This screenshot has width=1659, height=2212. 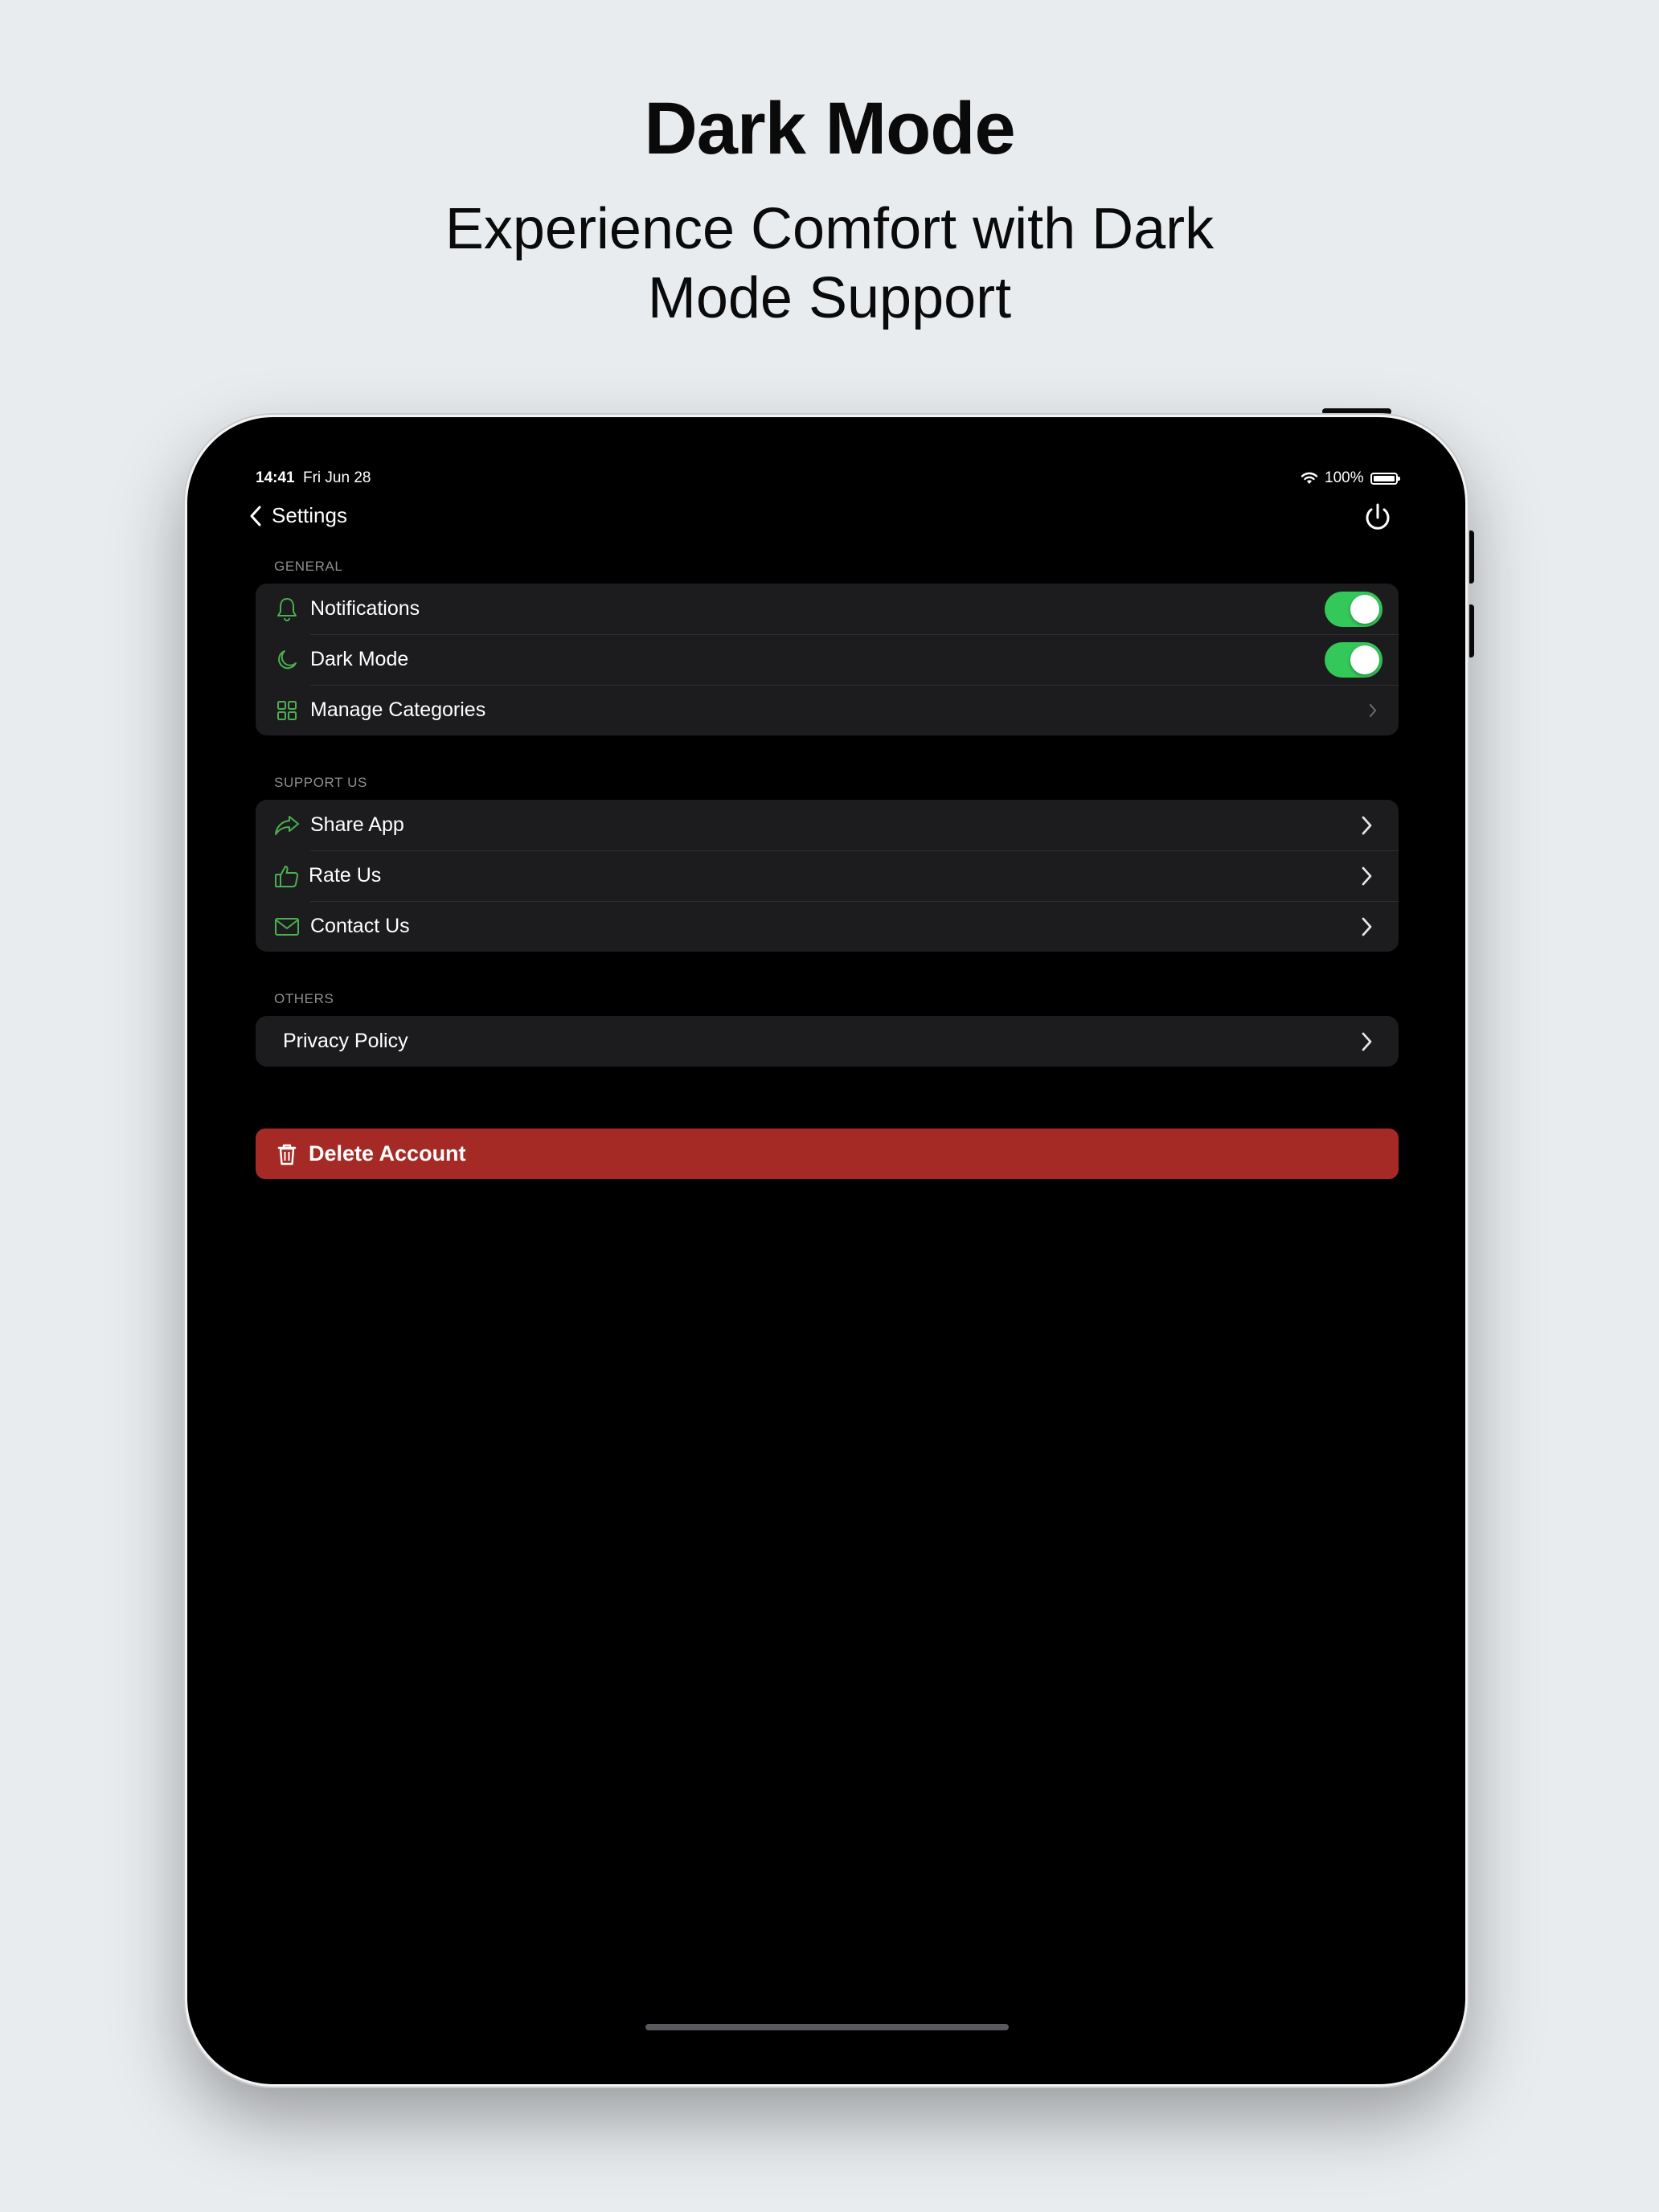 I want to click on settings-row-share-app: Share App, so click(x=827, y=825).